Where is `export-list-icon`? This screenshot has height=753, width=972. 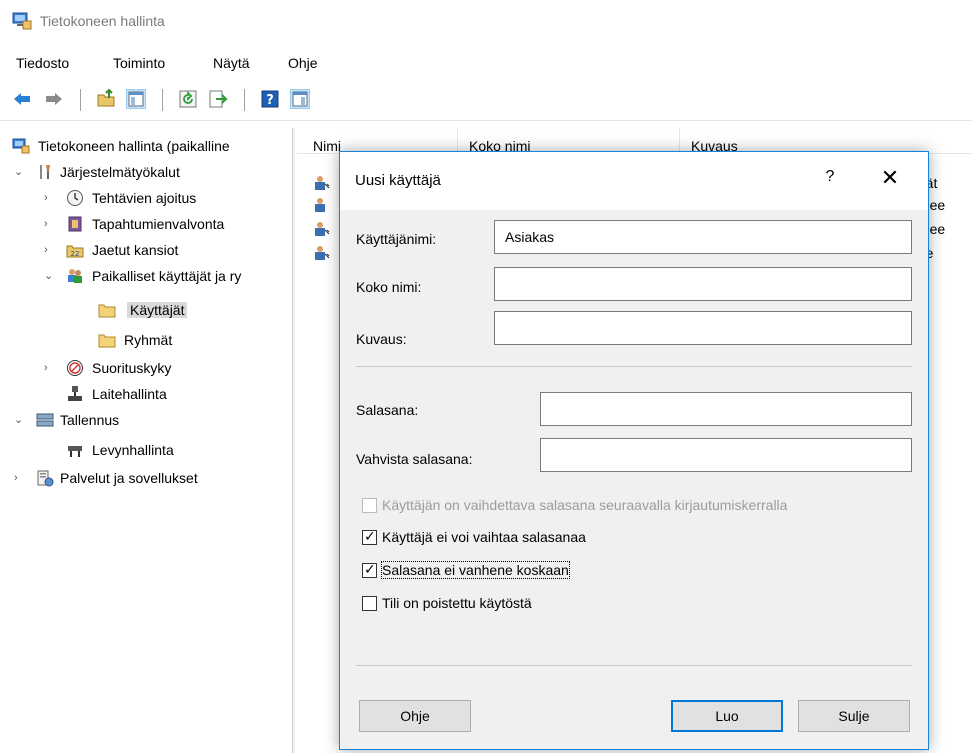
export-list-icon is located at coordinates (218, 99).